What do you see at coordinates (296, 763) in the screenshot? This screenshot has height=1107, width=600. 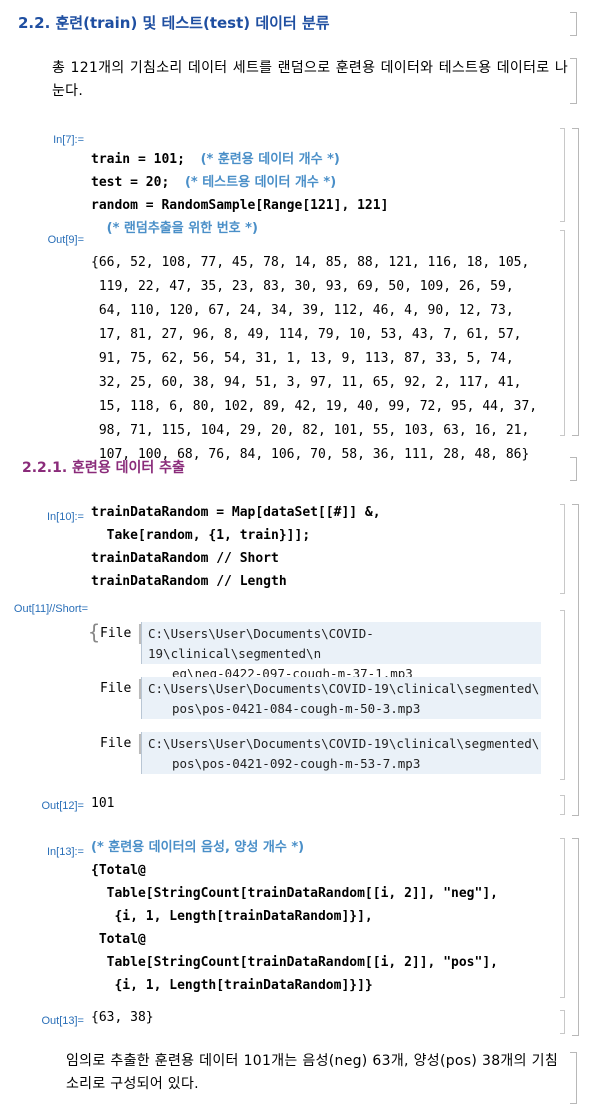 I see `file-path-line: pos\pos-0421-092-cough-m-53-7.mp3` at bounding box center [296, 763].